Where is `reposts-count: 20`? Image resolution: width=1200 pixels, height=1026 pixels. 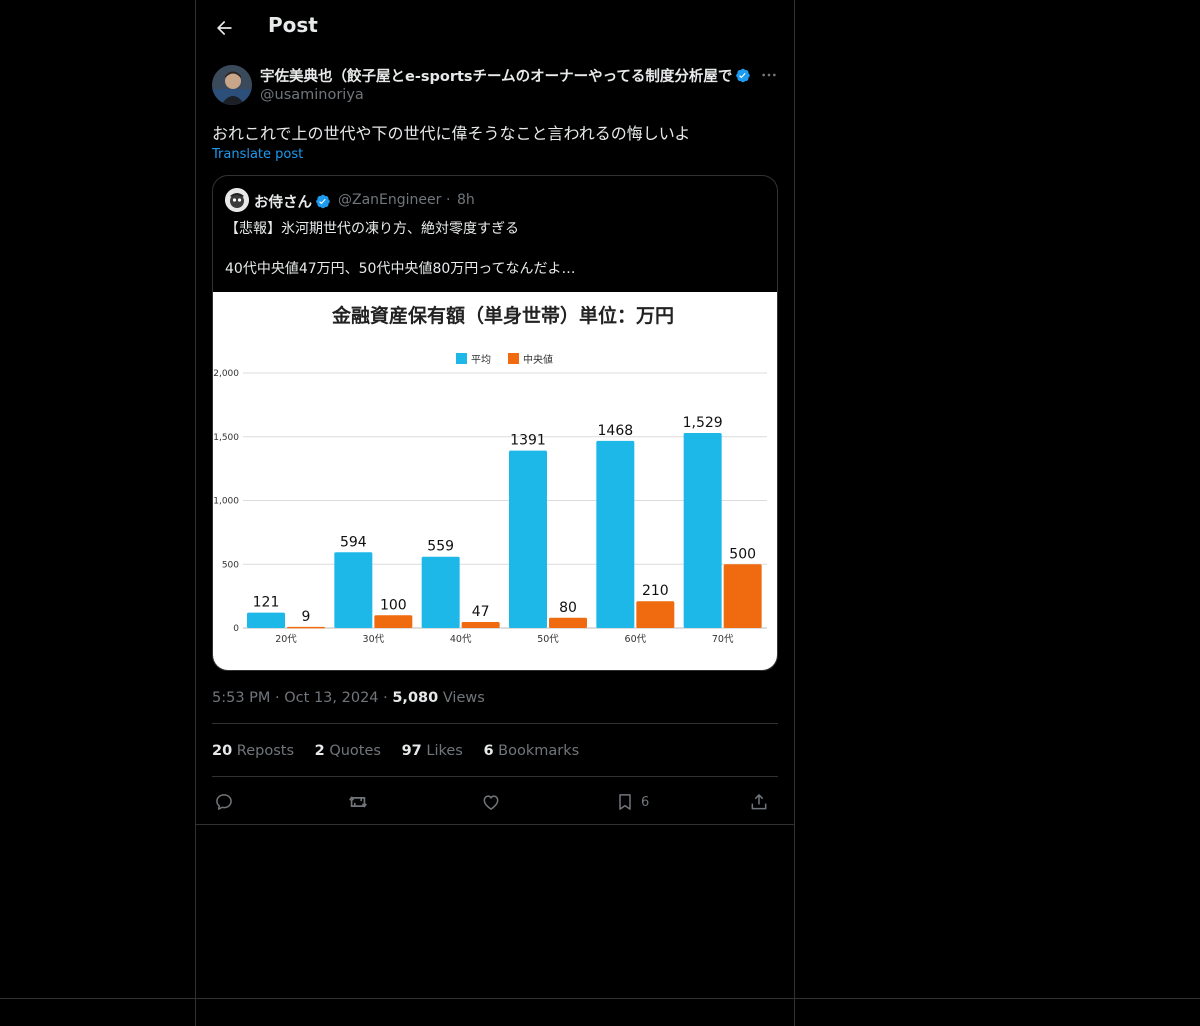 reposts-count: 20 is located at coordinates (222, 751).